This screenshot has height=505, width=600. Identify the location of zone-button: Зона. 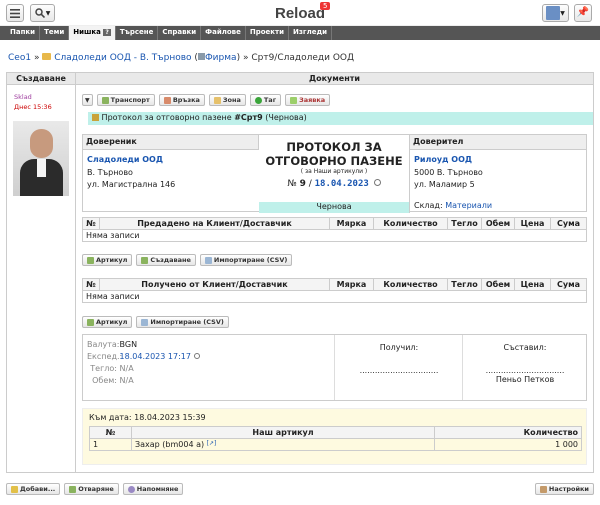
(227, 100).